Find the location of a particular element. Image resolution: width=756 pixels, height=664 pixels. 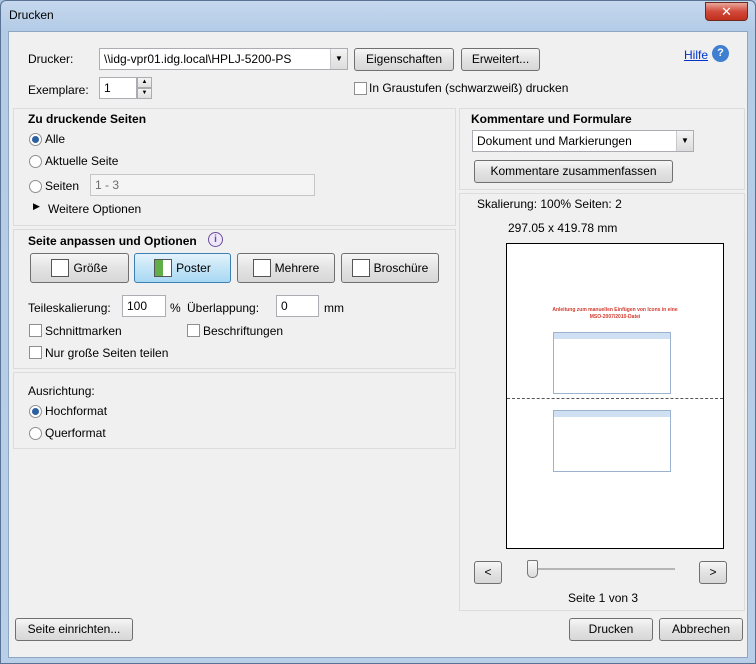

page-slider-track is located at coordinates (603, 569).